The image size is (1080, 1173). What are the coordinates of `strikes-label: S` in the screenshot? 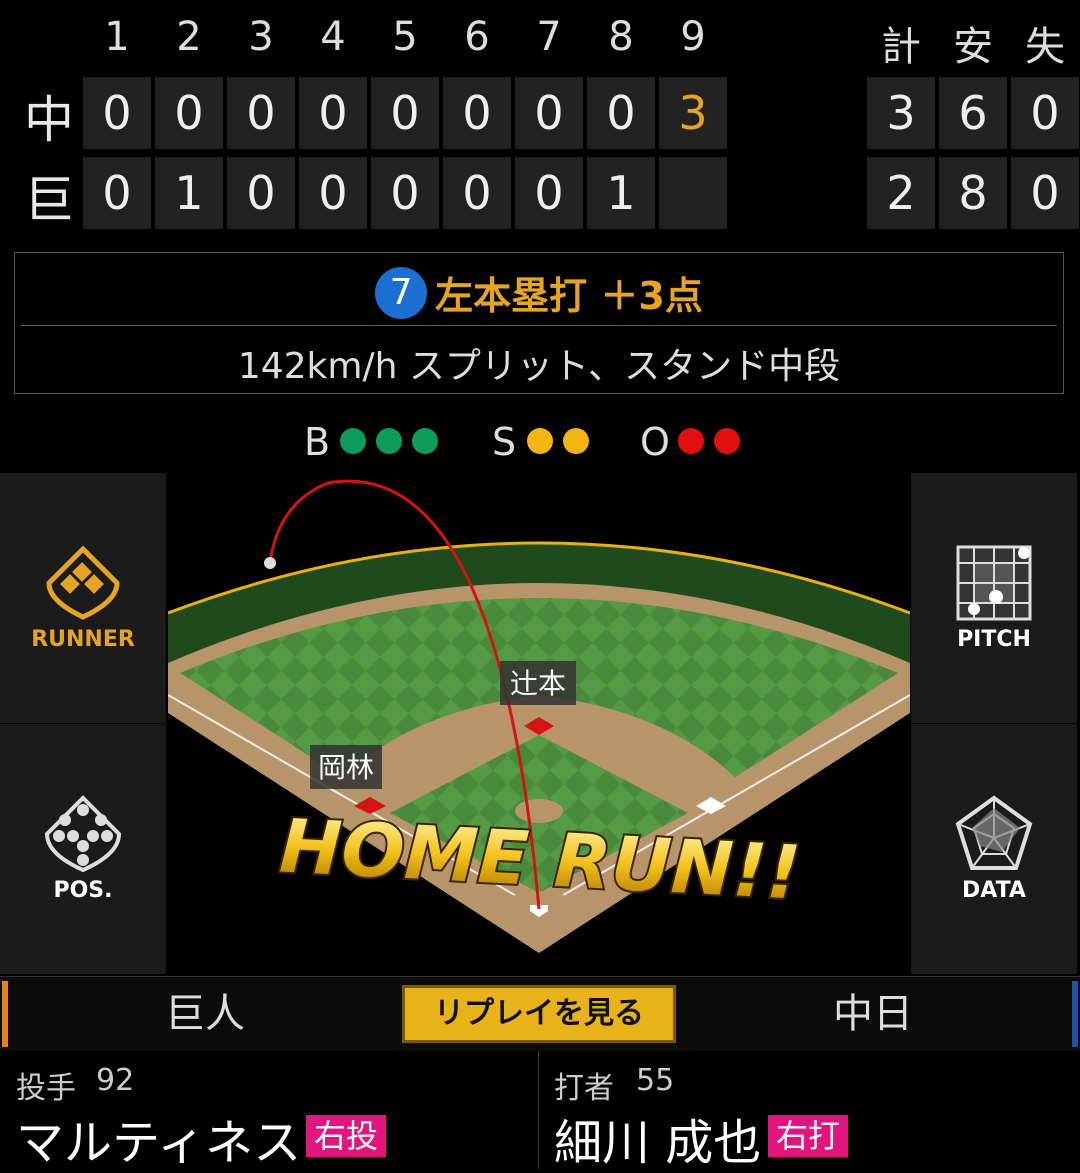 It's located at (504, 442).